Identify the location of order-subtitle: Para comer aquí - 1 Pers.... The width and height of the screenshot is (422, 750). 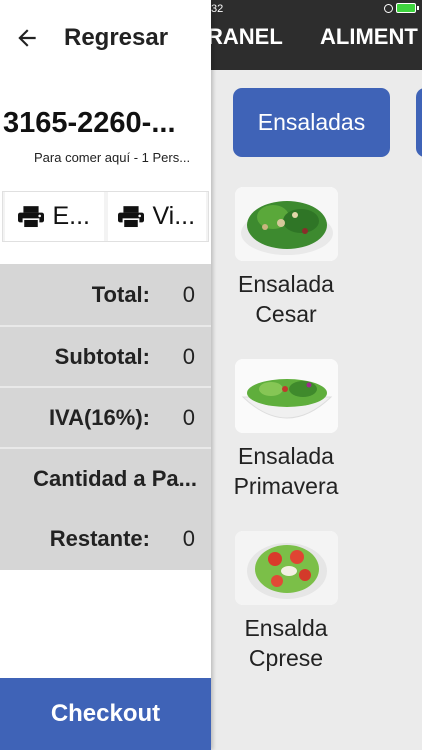
(112, 157).